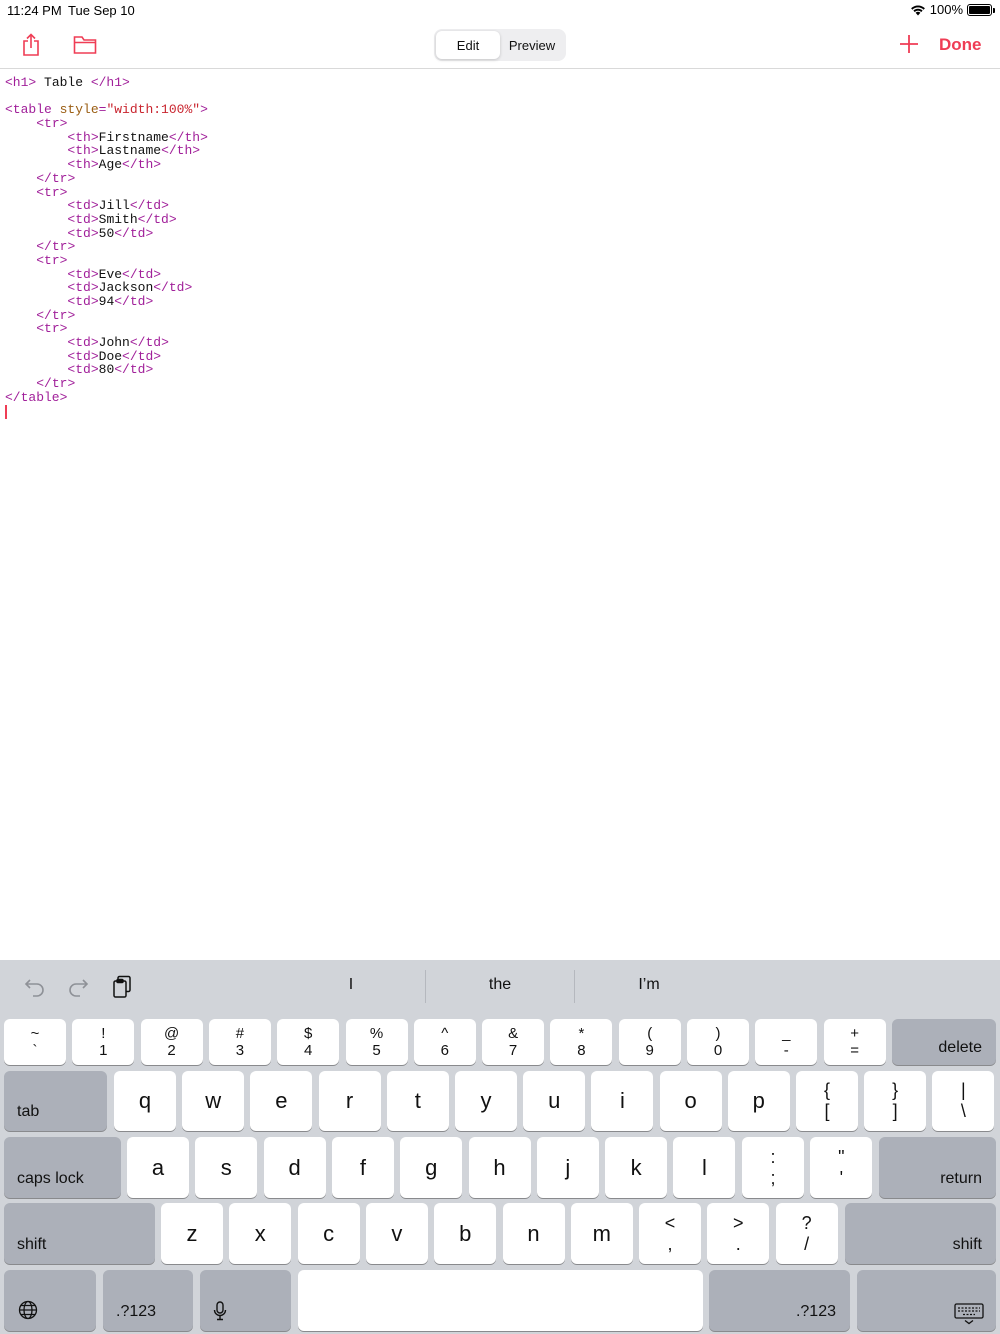  I want to click on key-number-7: & 7, so click(513, 1042).